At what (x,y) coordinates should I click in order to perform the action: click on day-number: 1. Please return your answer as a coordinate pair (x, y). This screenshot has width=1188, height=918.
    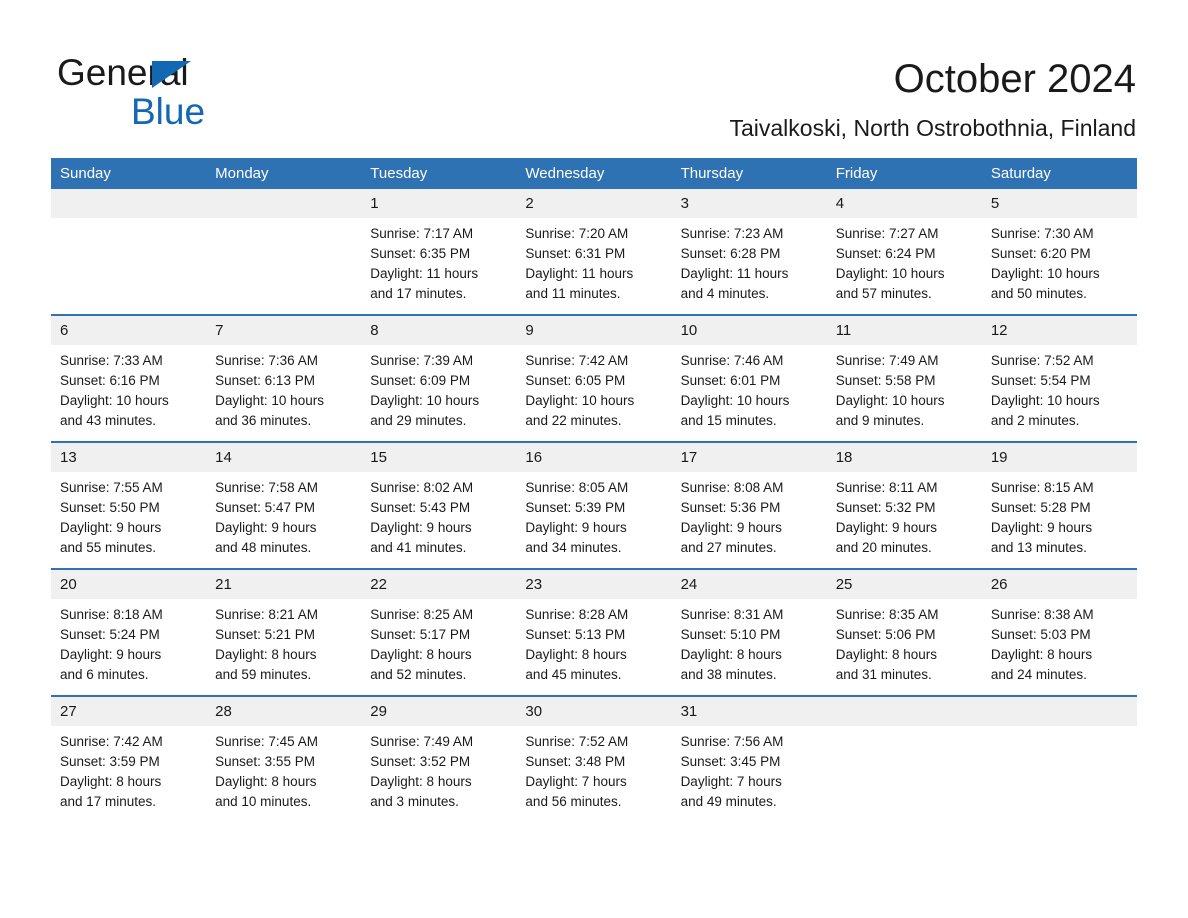
    Looking at the image, I should click on (439, 203).